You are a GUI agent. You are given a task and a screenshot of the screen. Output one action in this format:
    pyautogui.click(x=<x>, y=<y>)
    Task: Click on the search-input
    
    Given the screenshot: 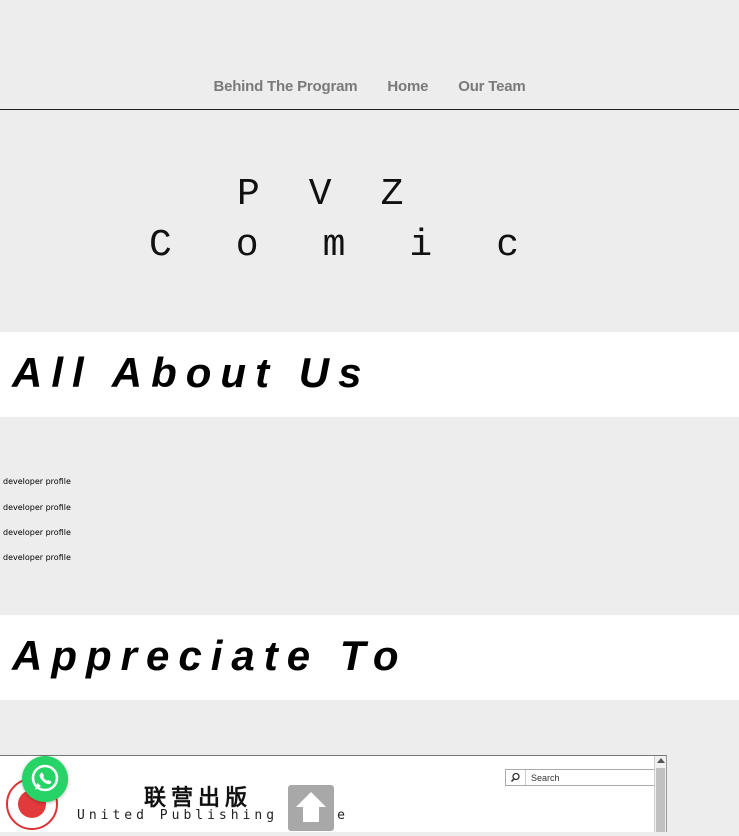 What is the action you would take?
    pyautogui.click(x=594, y=777)
    